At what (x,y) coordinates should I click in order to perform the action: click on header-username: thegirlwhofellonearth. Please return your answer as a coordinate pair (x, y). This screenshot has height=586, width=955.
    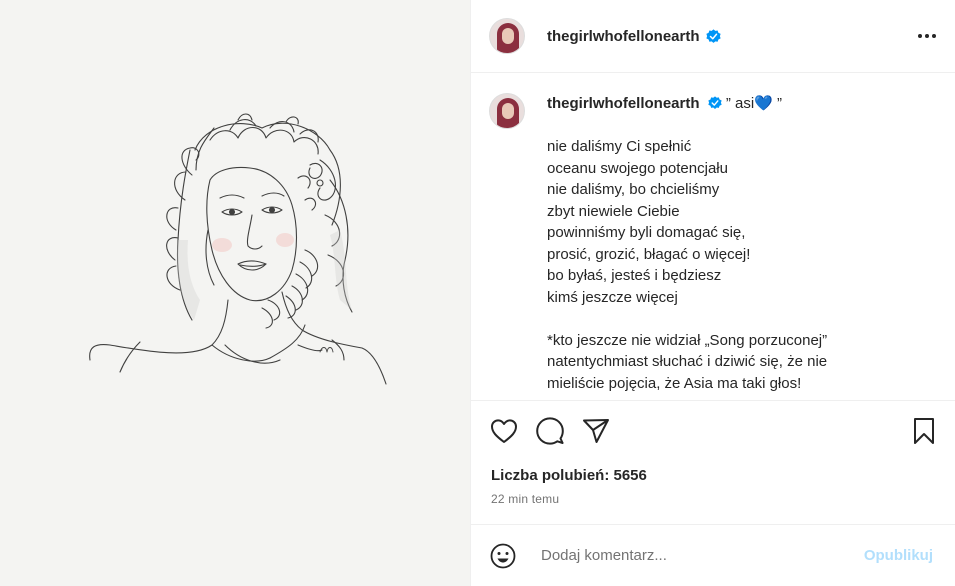
    Looking at the image, I should click on (623, 36).